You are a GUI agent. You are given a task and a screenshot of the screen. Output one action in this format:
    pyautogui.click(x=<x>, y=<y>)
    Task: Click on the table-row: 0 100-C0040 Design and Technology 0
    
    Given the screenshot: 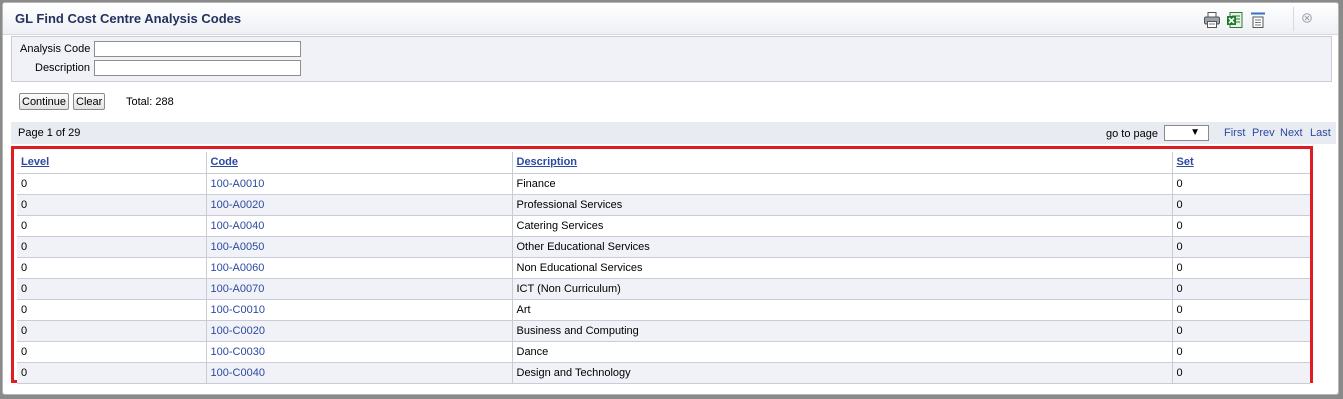 What is the action you would take?
    pyautogui.click(x=663, y=373)
    